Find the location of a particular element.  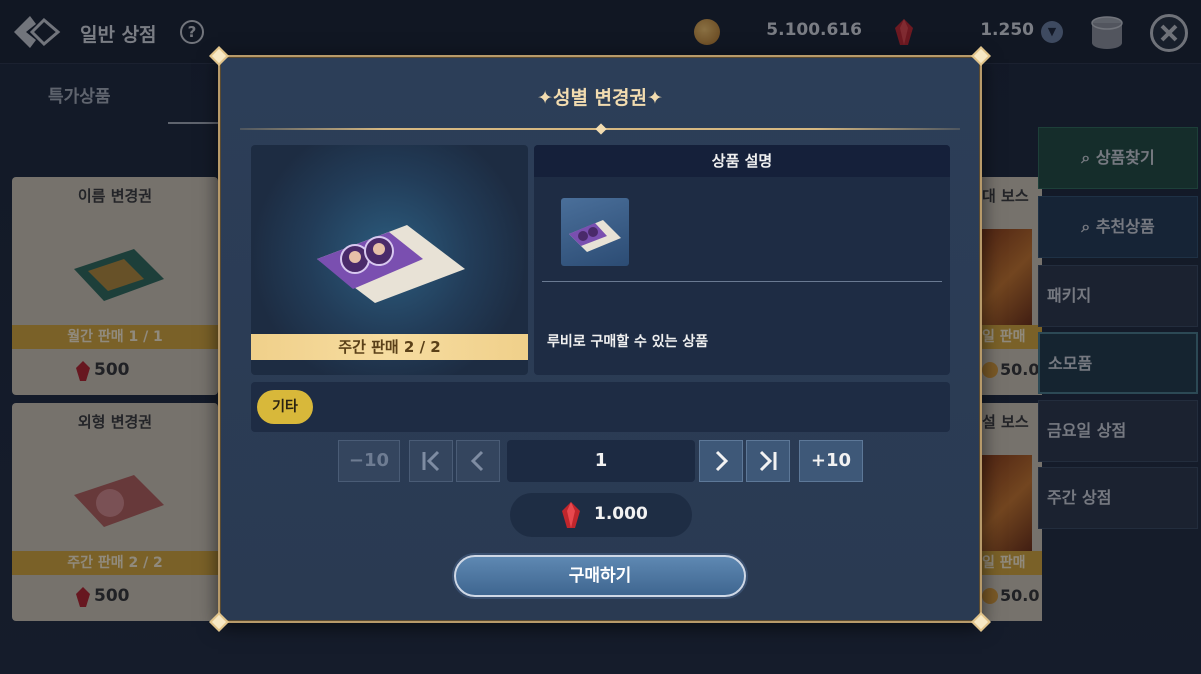

price-value: 1.000 is located at coordinates (621, 514).